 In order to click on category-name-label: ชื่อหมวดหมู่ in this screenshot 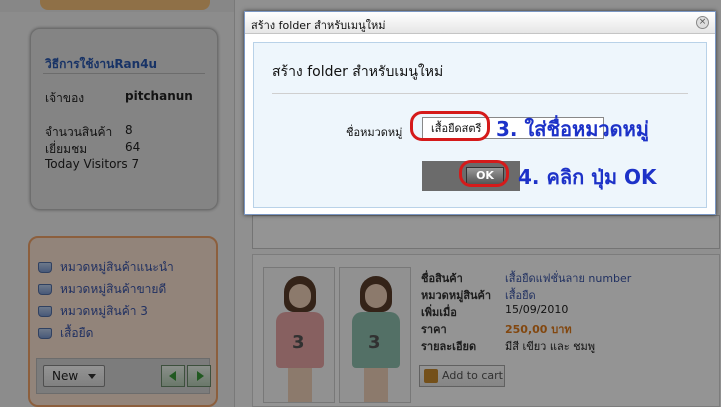, I will do `click(374, 132)`.